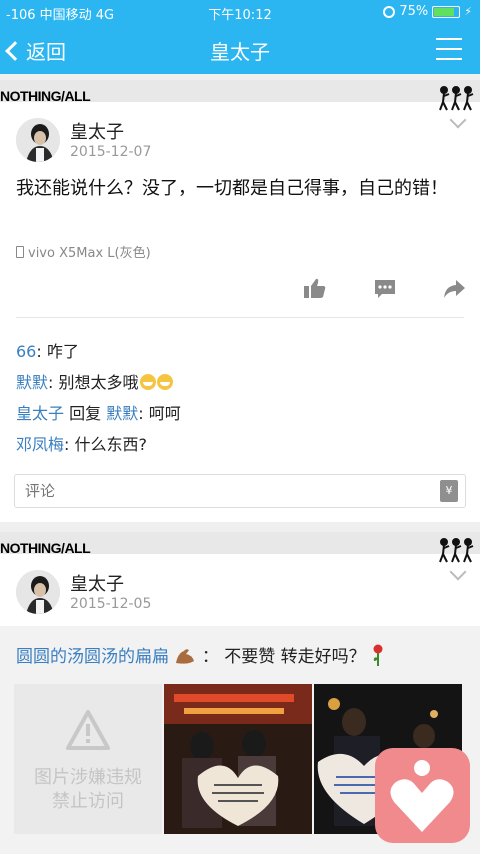 The height and width of the screenshot is (854, 480). What do you see at coordinates (449, 49) in the screenshot?
I see `menu-button` at bounding box center [449, 49].